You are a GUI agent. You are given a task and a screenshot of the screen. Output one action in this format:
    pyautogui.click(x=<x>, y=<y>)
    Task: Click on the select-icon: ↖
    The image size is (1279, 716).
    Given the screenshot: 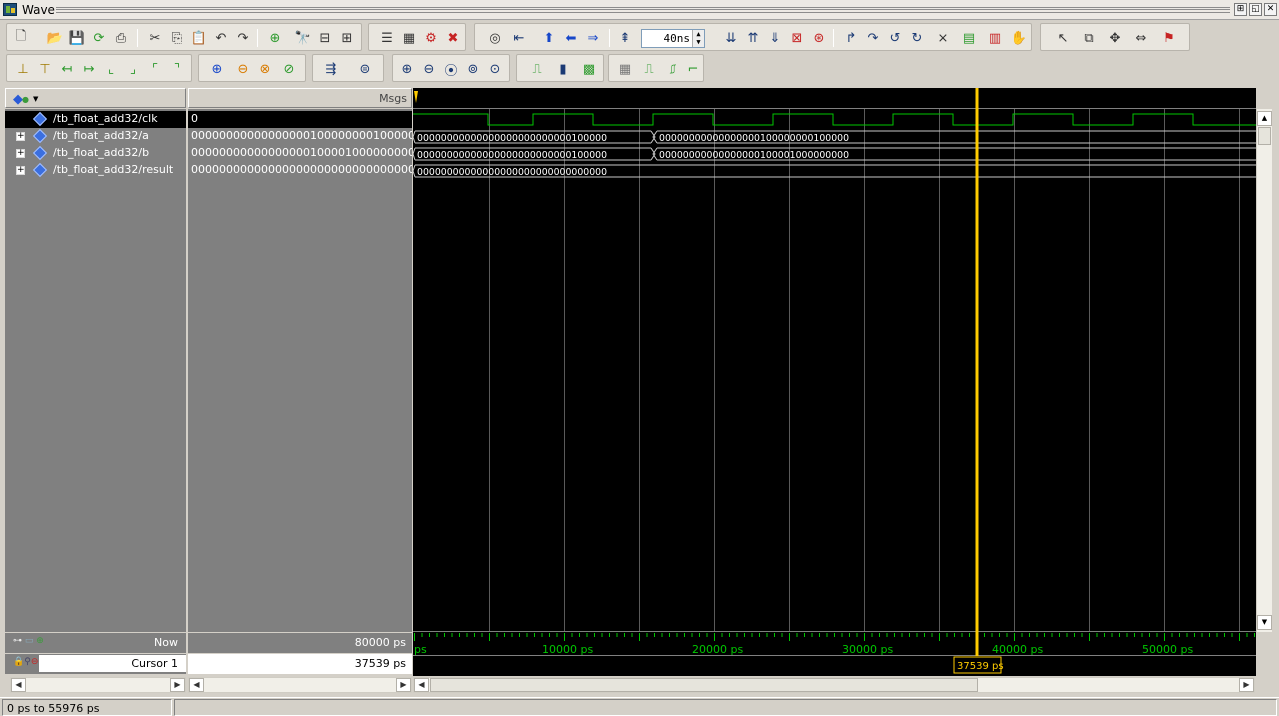 What is the action you would take?
    pyautogui.click(x=1063, y=38)
    